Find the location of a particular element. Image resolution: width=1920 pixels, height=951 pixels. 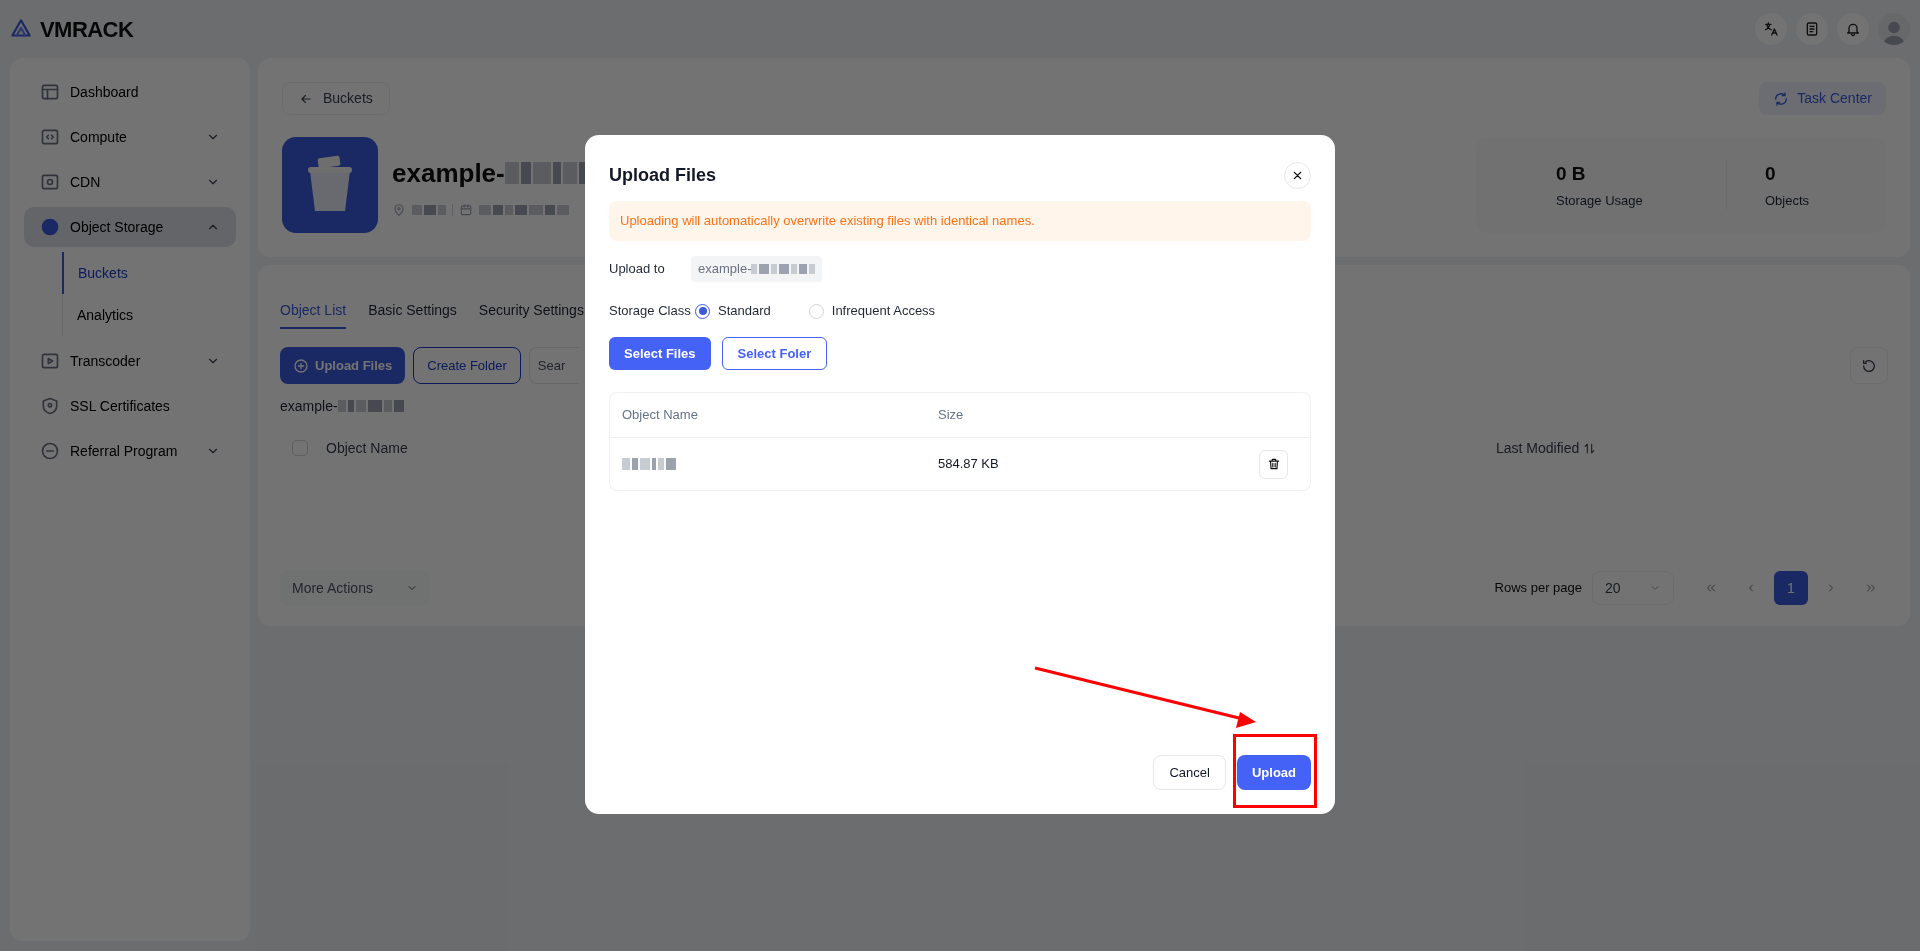

task-center-button: Task Center is located at coordinates (1822, 98).